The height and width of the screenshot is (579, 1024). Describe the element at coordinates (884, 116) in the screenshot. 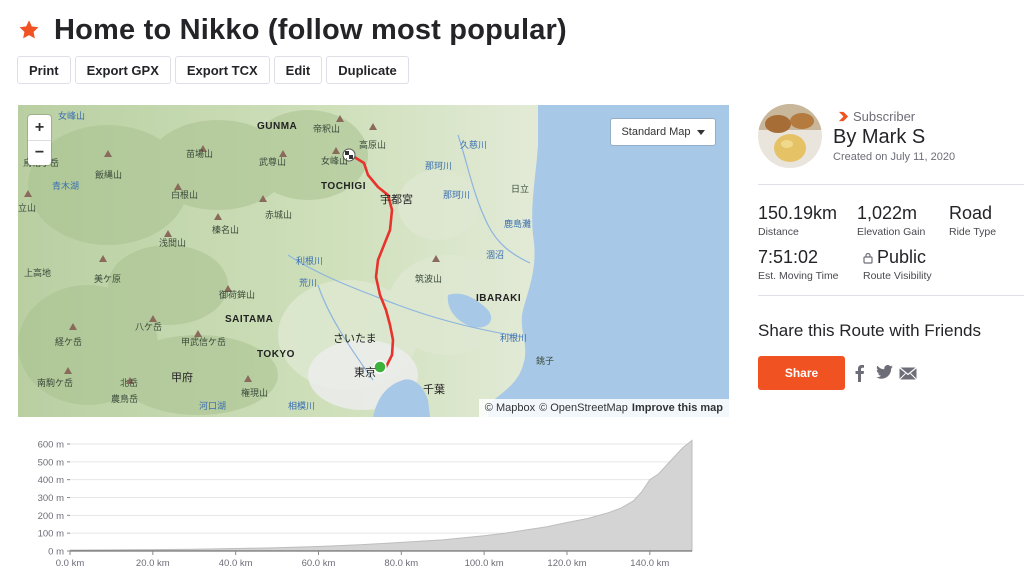

I see `subscriber-label: Subscriber` at that location.